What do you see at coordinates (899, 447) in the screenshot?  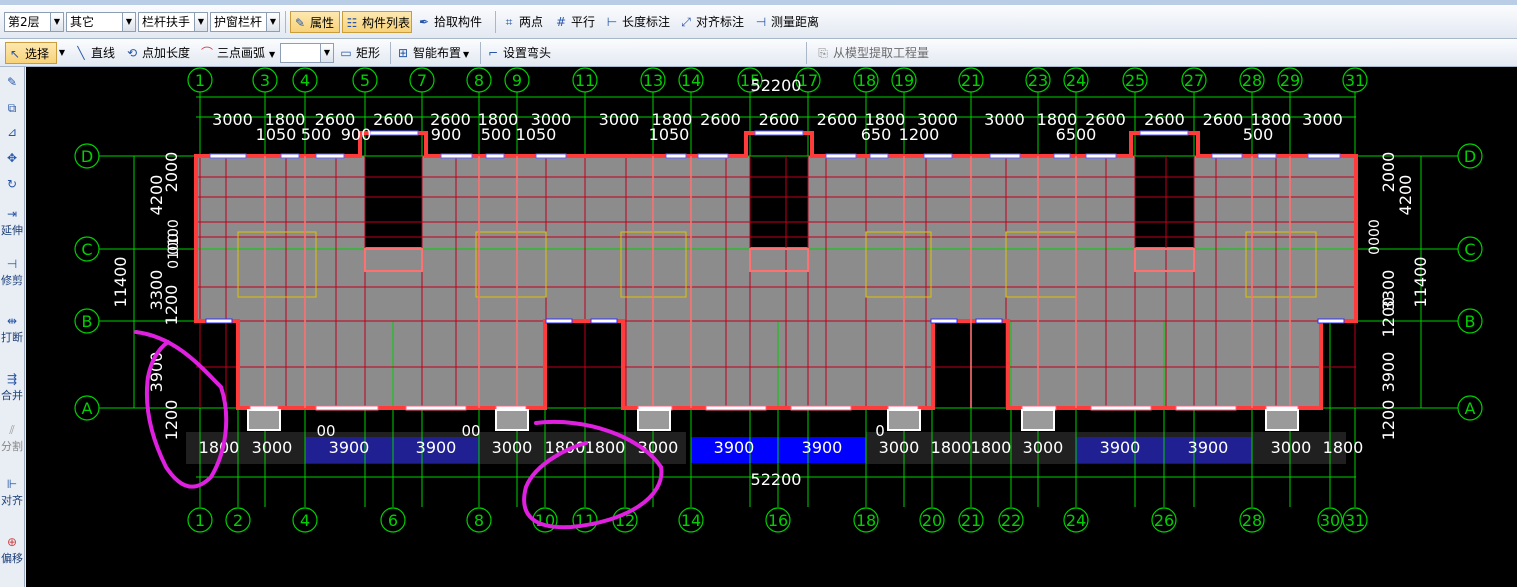 I see `bottom-dim-10: 3000` at bounding box center [899, 447].